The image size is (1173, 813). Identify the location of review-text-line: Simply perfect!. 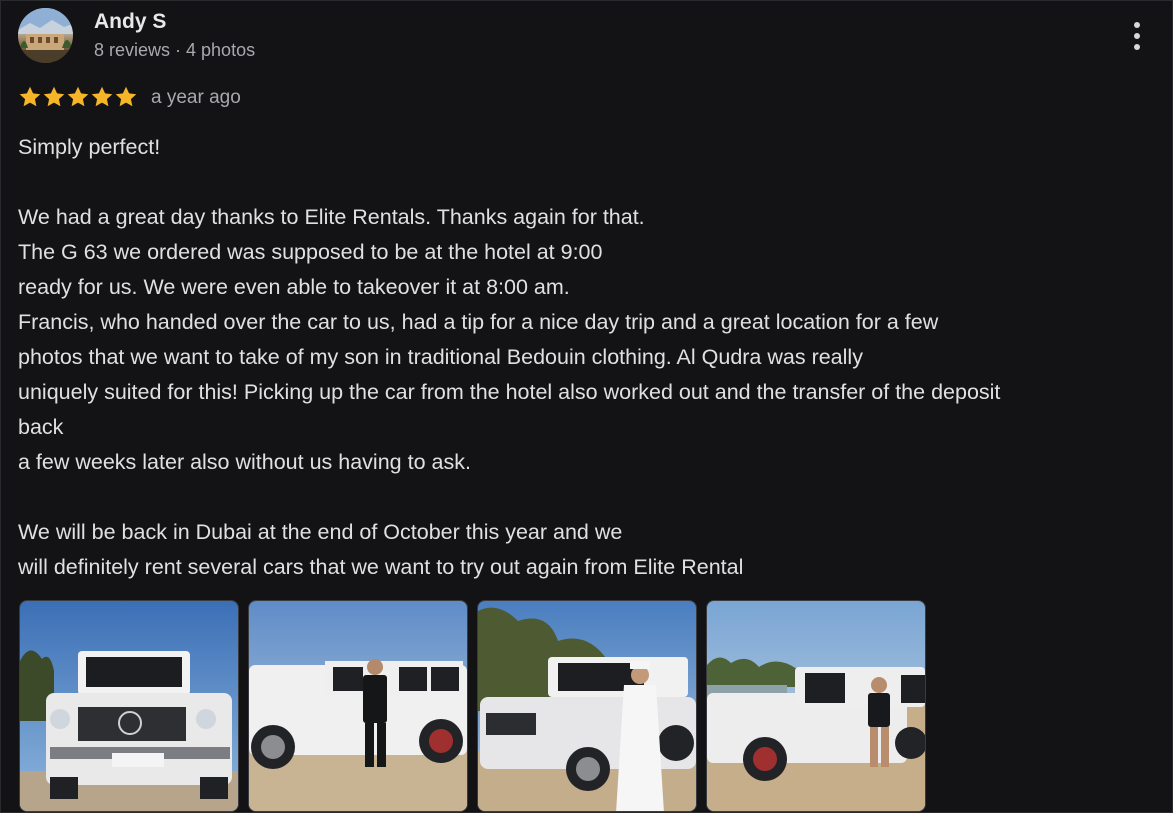
(89, 147).